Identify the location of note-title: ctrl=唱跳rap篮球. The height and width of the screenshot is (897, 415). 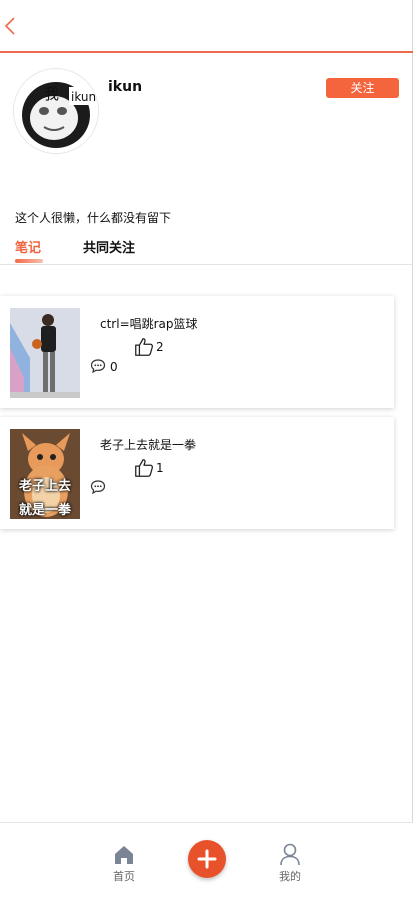
(149, 324).